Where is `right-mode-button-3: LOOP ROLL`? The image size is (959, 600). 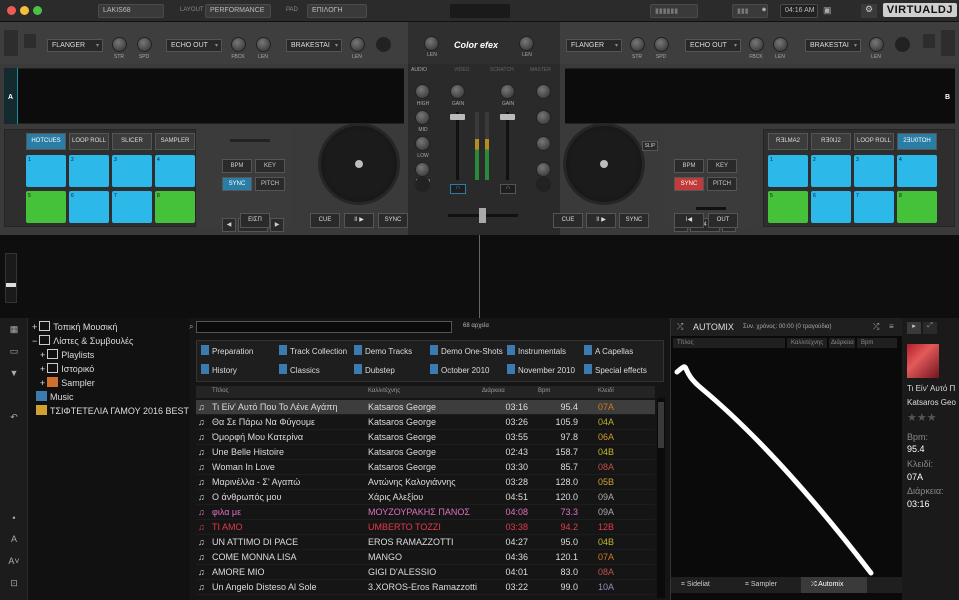
right-mode-button-3: LOOP ROLL is located at coordinates (874, 141).